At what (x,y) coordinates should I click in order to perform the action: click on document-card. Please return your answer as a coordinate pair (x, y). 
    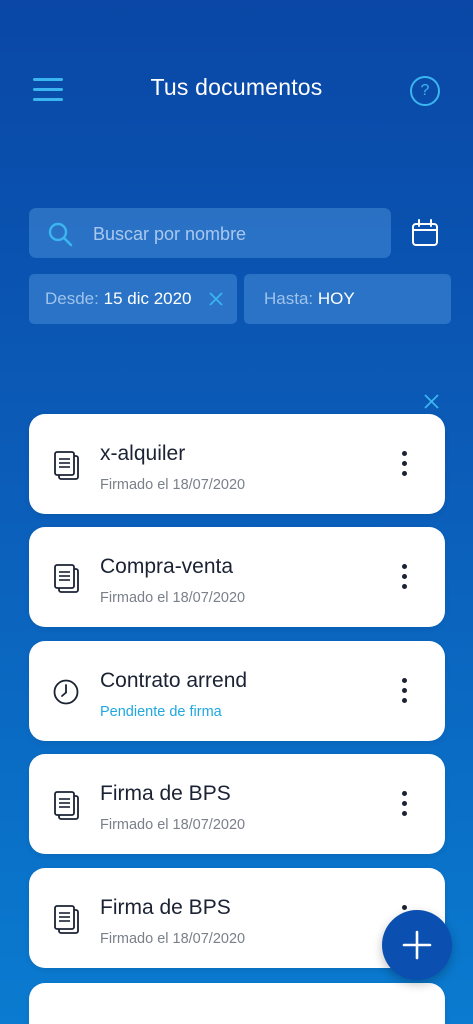
    Looking at the image, I should click on (237, 1003).